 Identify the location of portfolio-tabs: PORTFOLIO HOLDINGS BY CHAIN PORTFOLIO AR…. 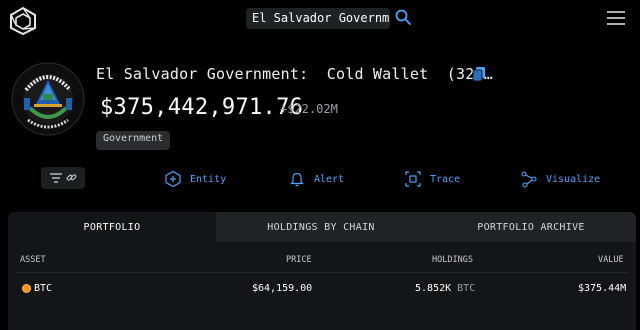
(322, 227).